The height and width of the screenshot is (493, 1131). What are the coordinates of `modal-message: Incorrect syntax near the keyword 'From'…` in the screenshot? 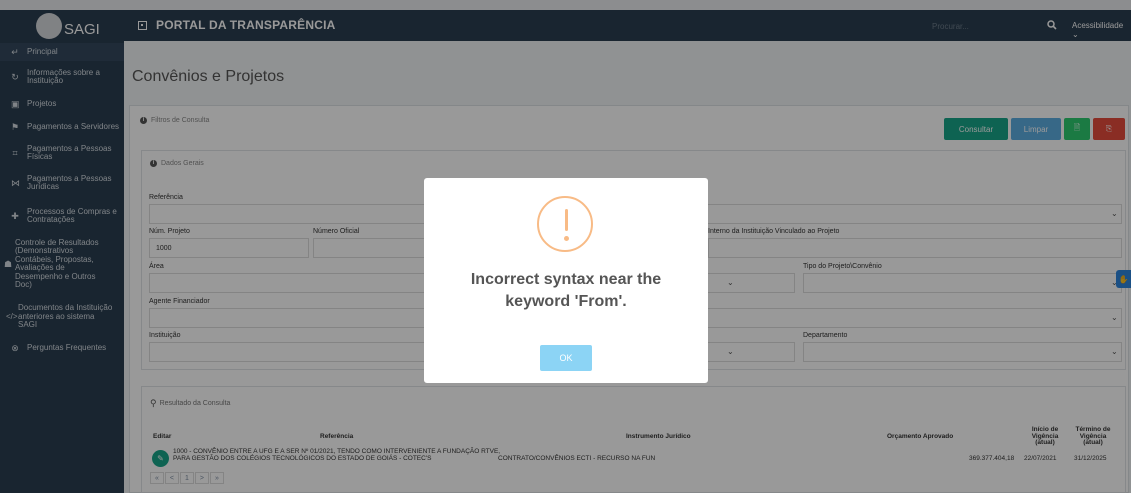 It's located at (566, 290).